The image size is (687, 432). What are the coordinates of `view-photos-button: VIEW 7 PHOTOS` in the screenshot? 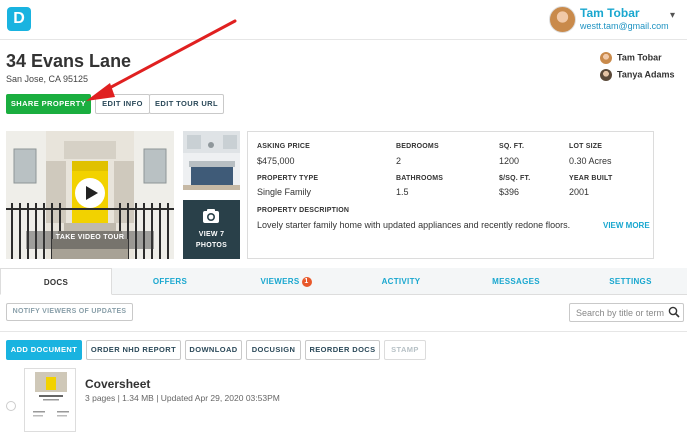 It's located at (211, 229).